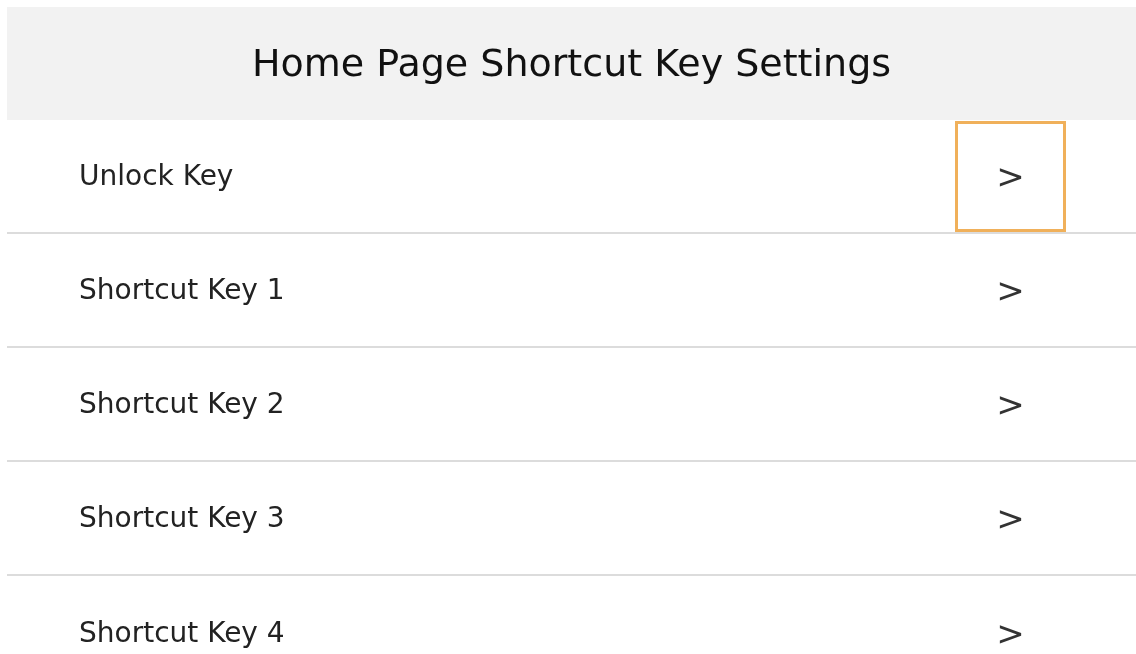  Describe the element at coordinates (571, 63) in the screenshot. I see `page-title: Home Page Shortcut Key Settings` at that location.